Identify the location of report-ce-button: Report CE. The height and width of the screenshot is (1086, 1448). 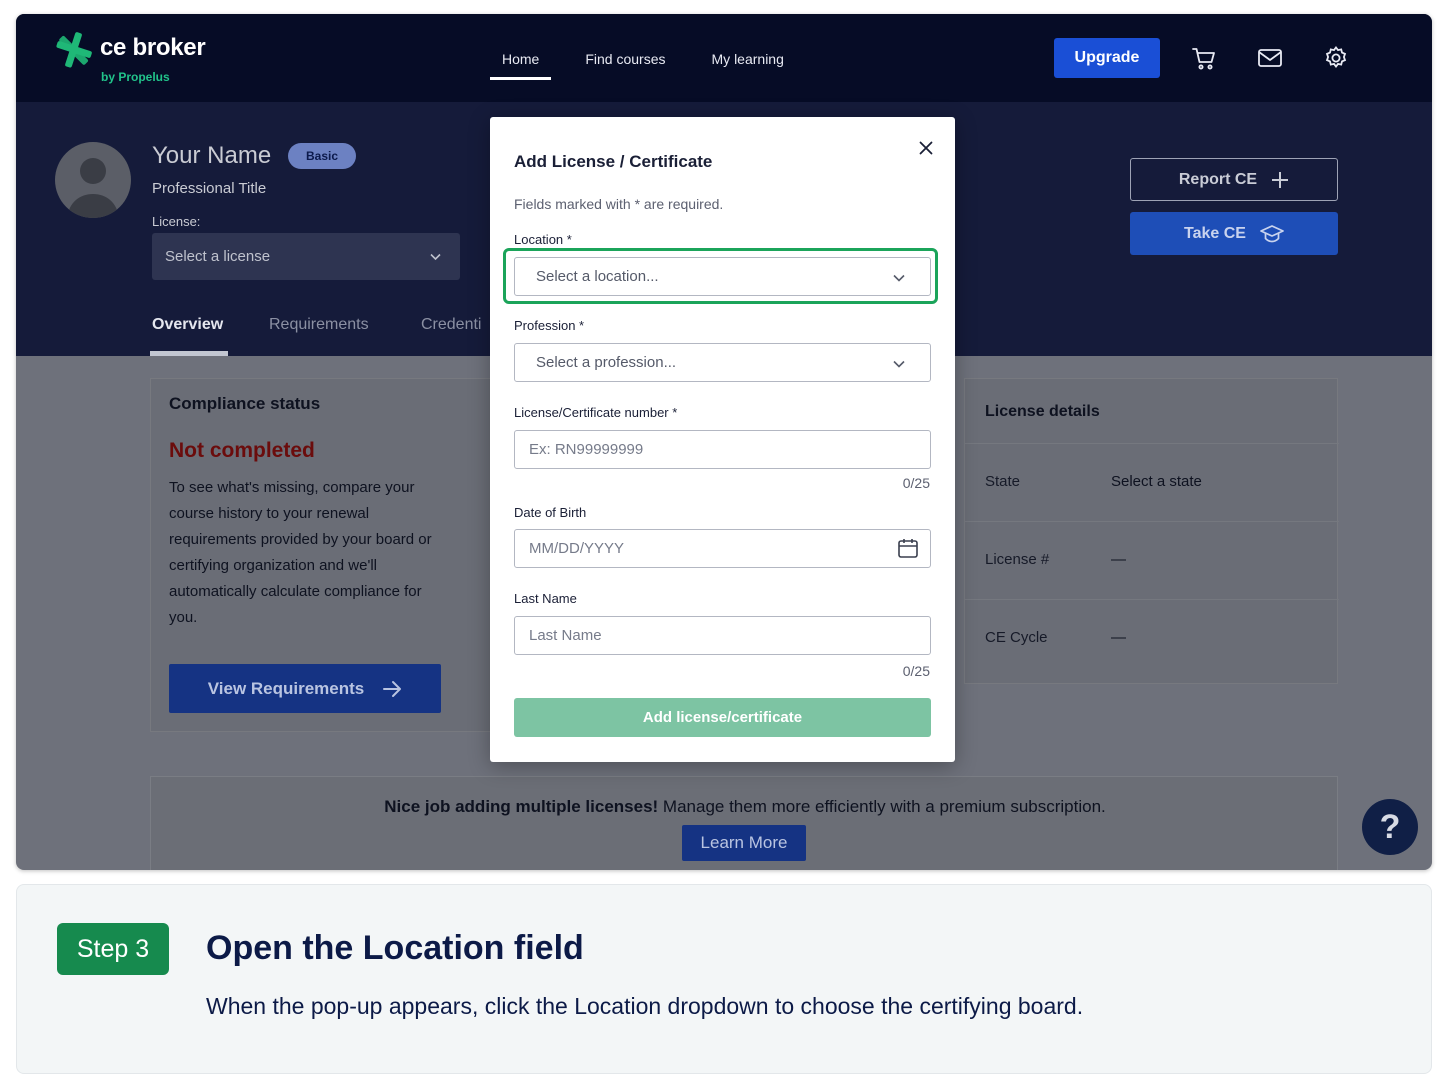
(1234, 179).